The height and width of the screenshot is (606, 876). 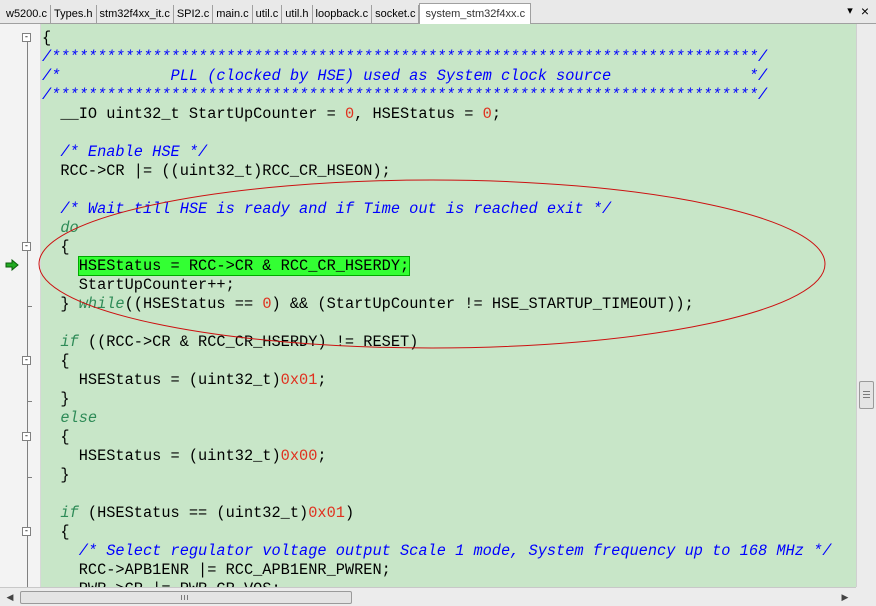 I want to click on file-tab: util.h, so click(x=297, y=14).